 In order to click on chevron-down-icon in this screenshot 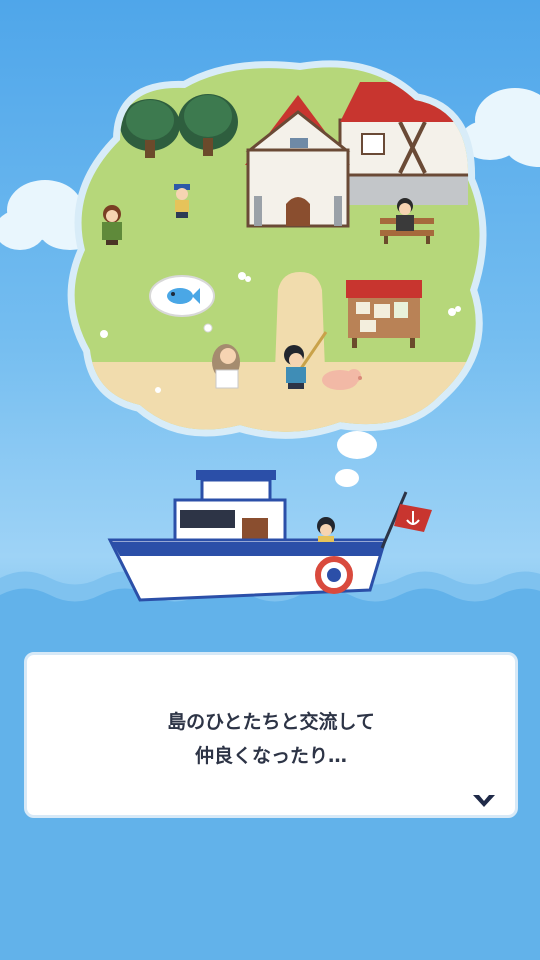, I will do `click(484, 802)`.